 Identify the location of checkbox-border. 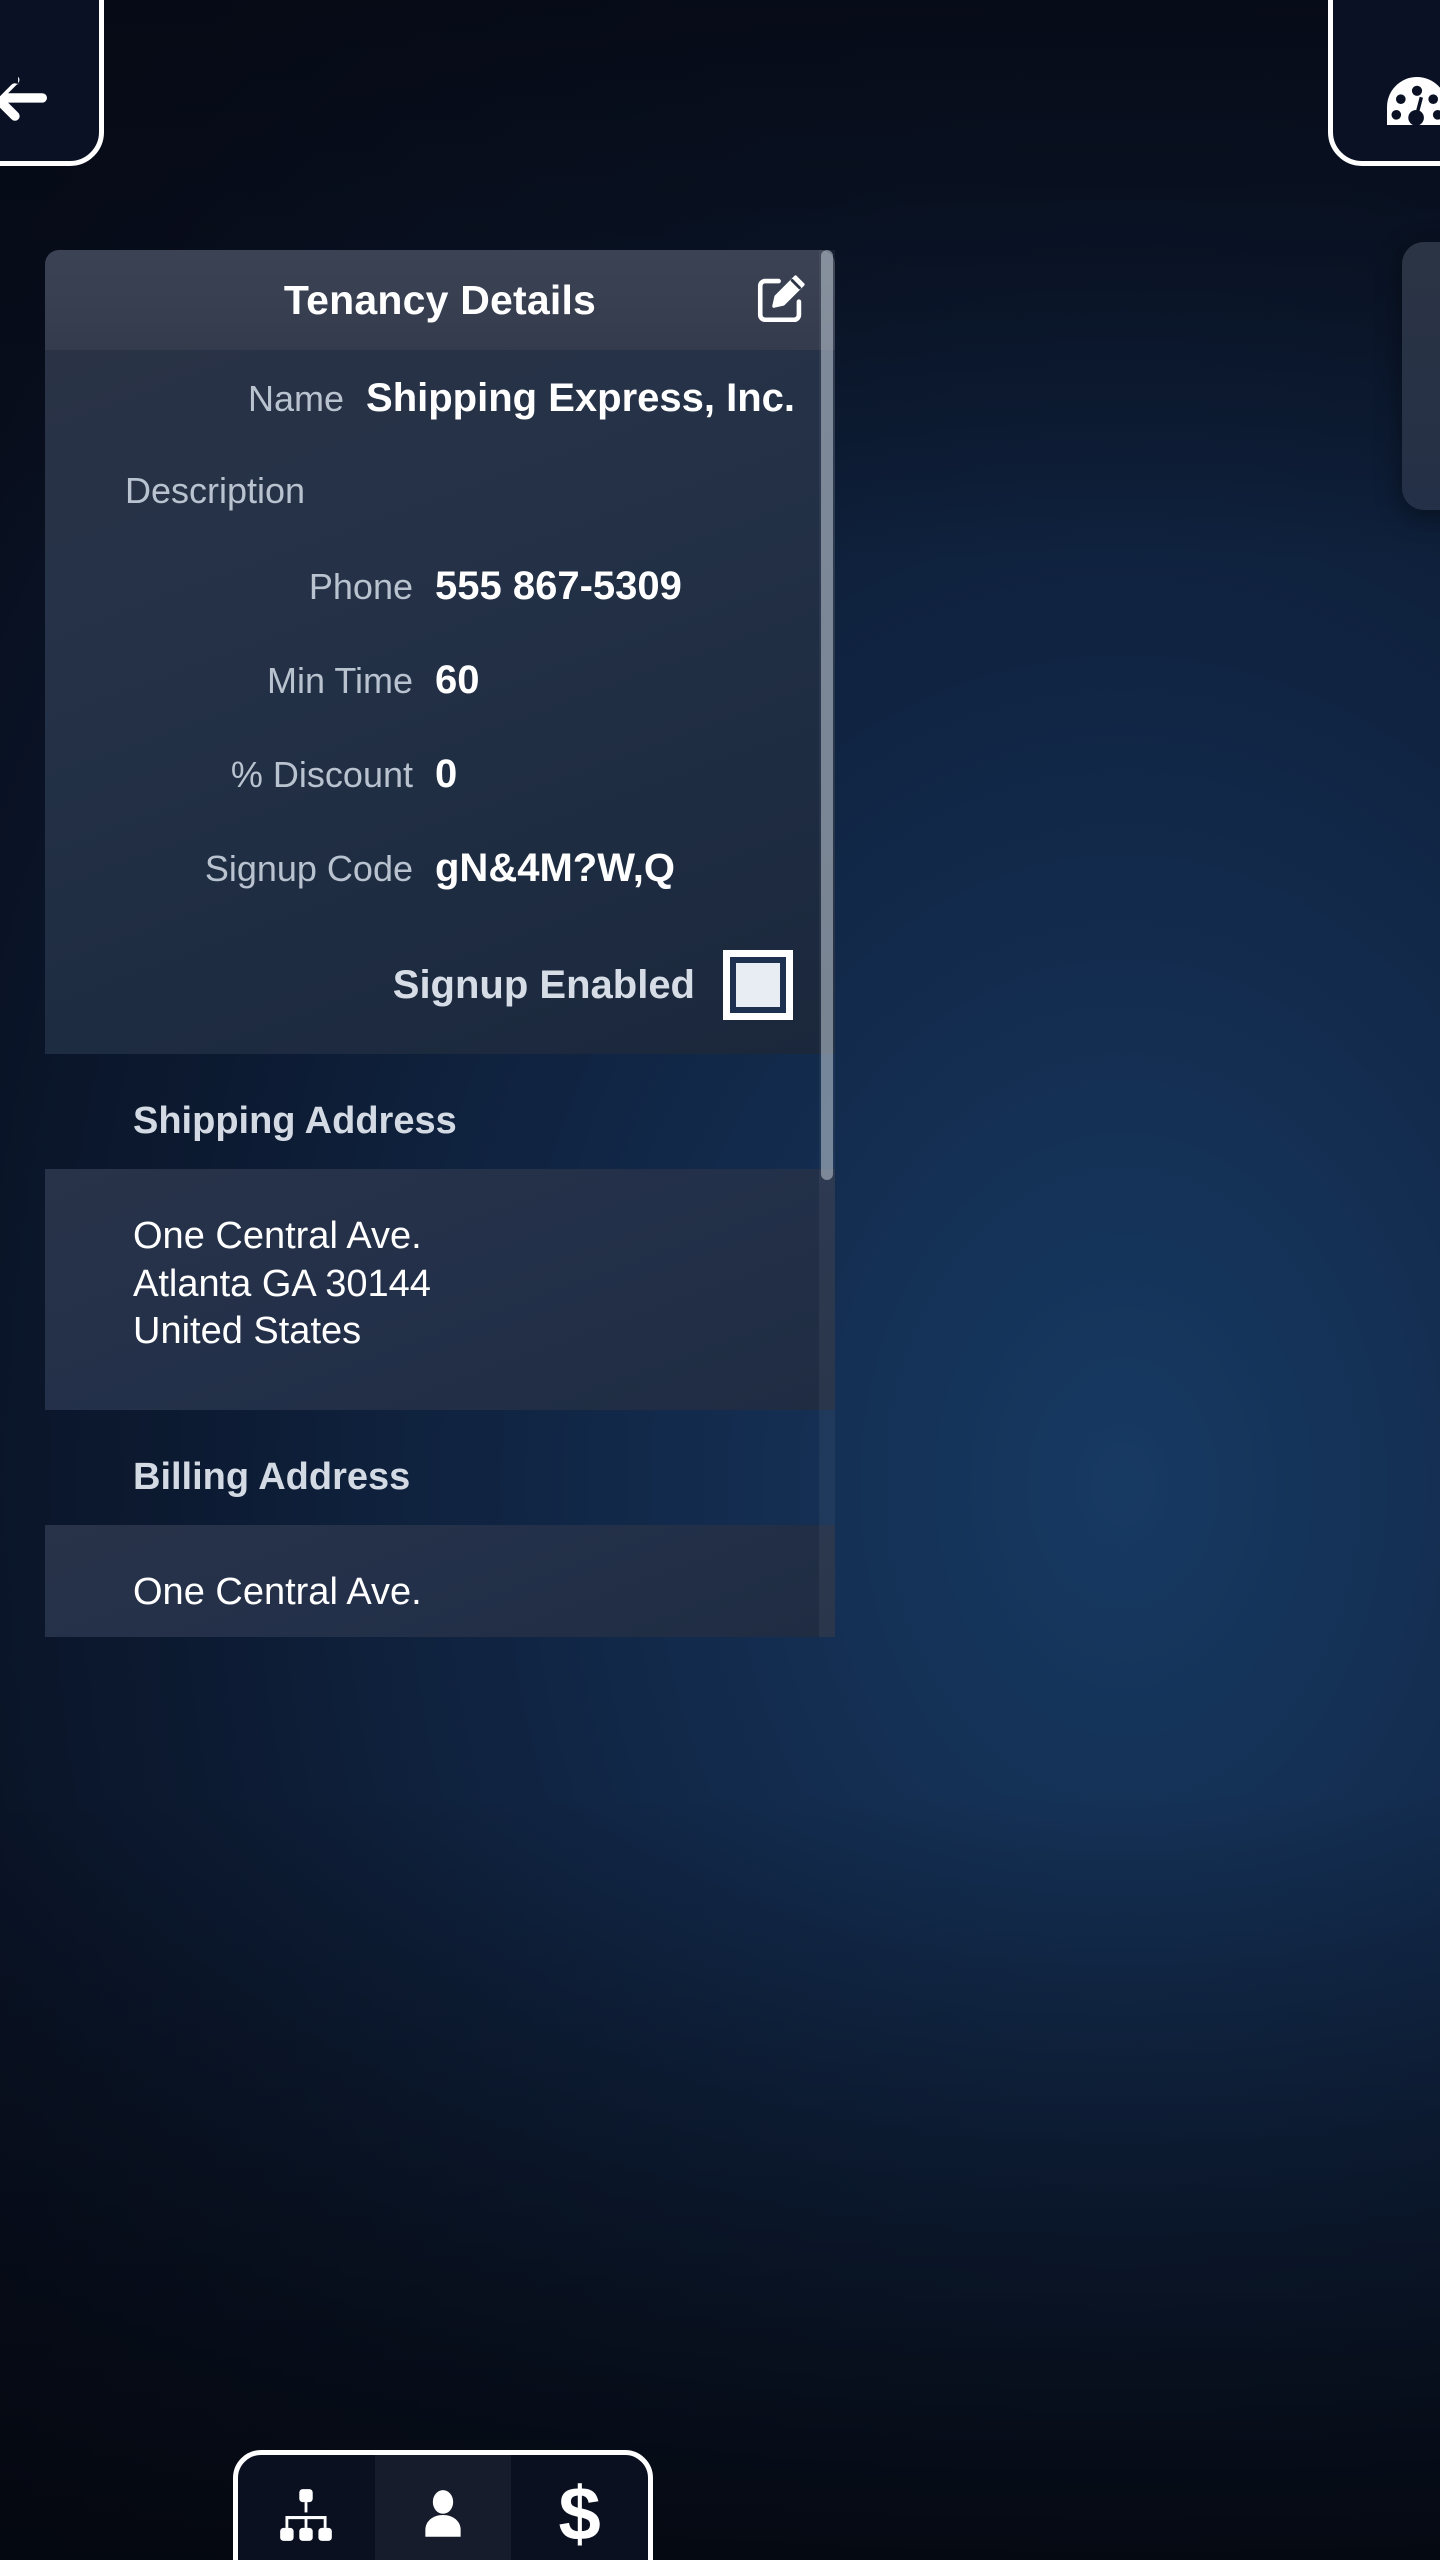
(758, 985).